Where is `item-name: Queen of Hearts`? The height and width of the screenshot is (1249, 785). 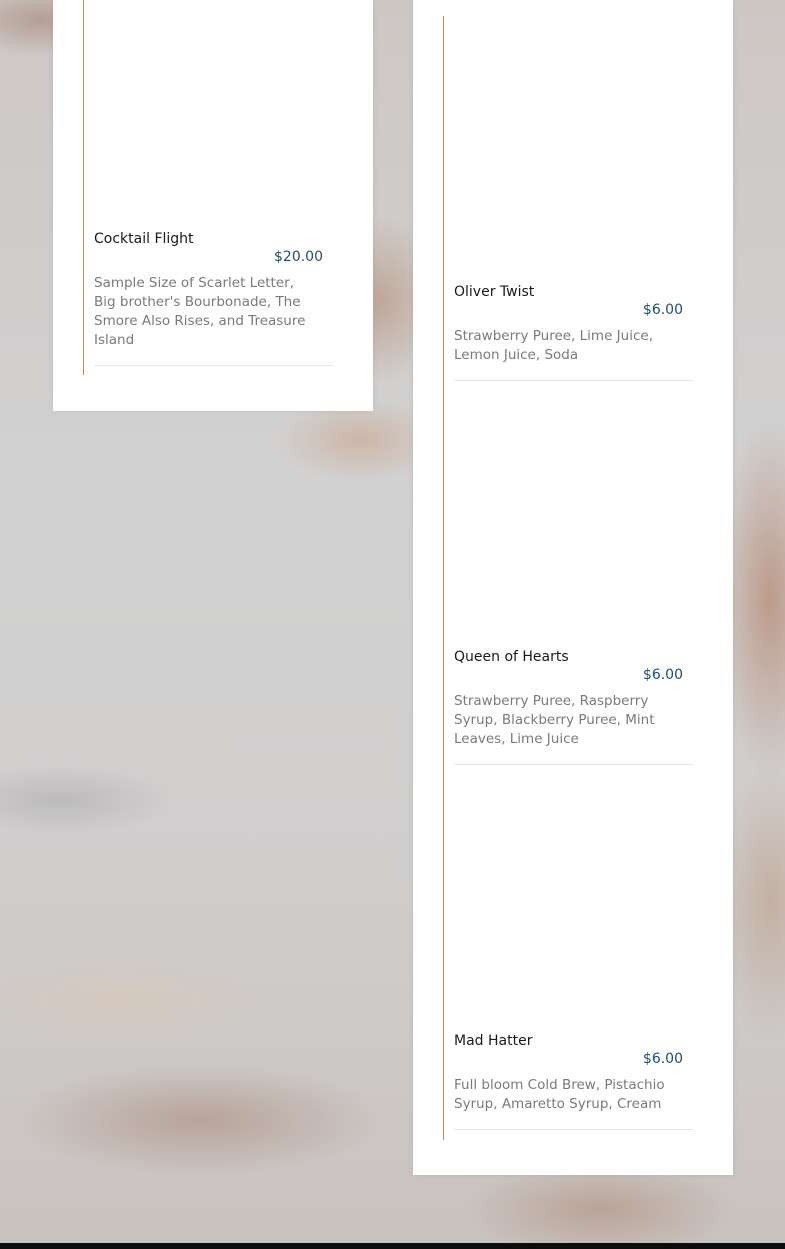
item-name: Queen of Hearts is located at coordinates (511, 657).